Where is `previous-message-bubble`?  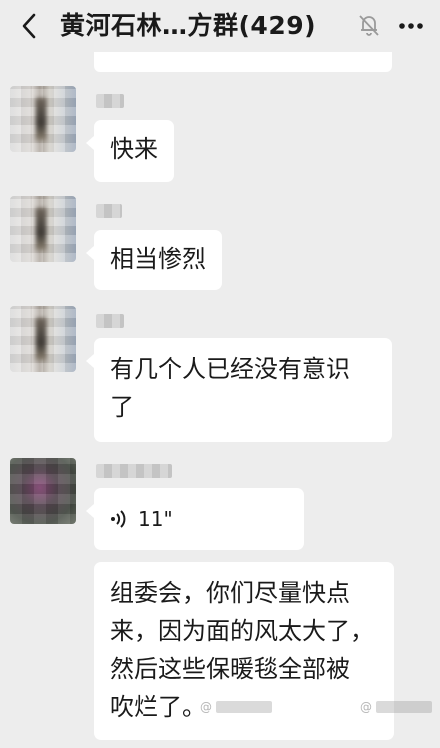 previous-message-bubble is located at coordinates (243, 62).